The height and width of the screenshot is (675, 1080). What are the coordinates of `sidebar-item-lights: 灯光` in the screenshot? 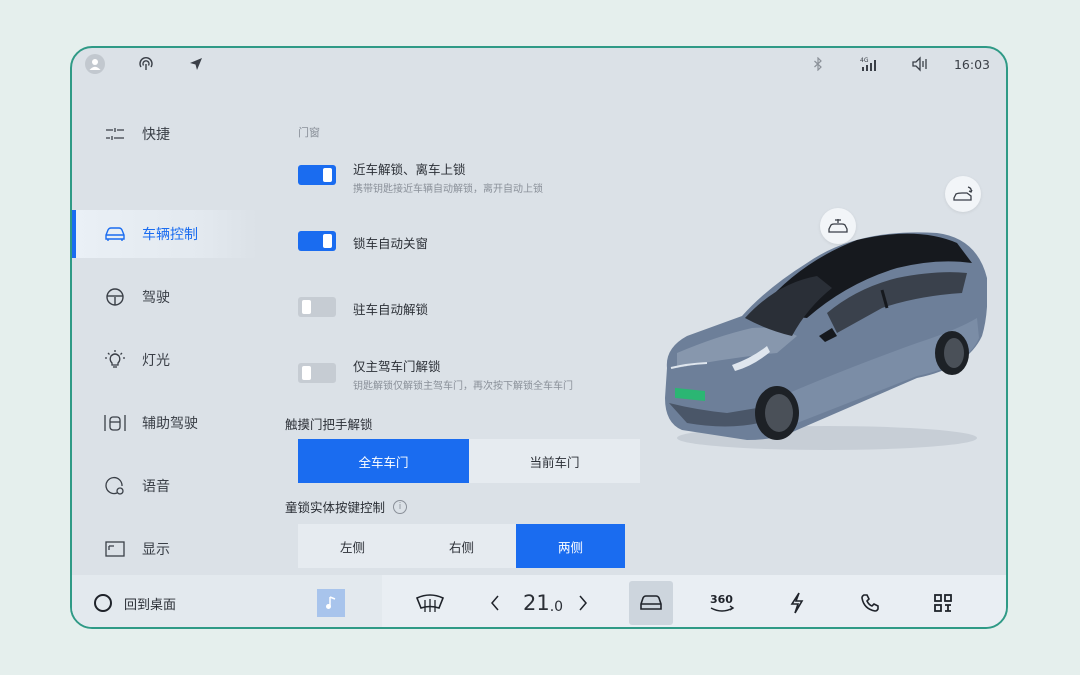 It's located at (162, 360).